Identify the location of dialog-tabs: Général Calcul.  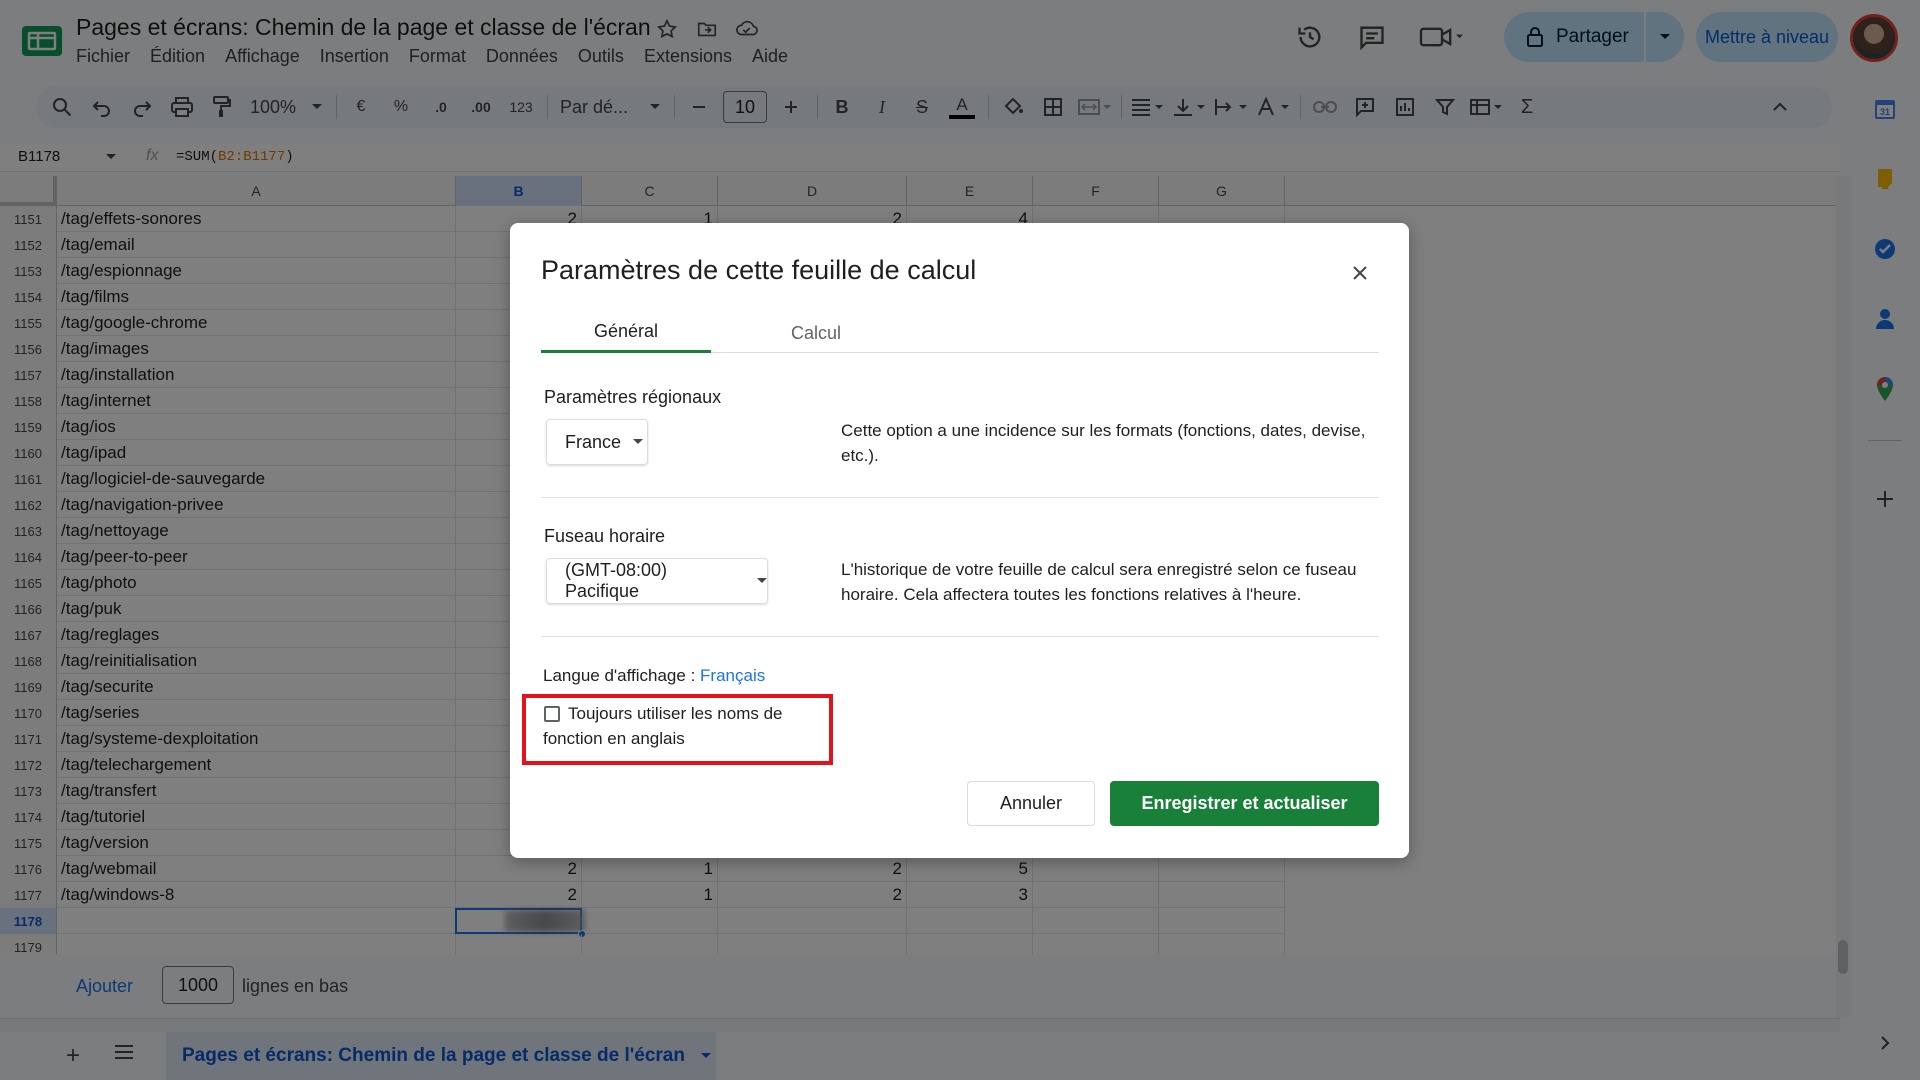
(960, 333).